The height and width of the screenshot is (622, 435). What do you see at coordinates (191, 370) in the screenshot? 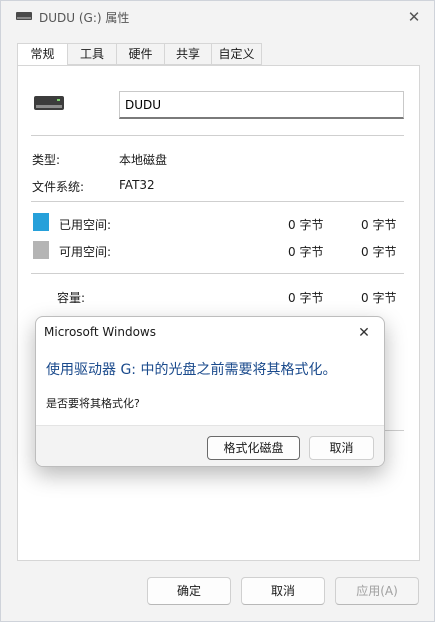
I see `dialog-heading: 使用驱动器 G: 中的光盘之前需要将其格式化。` at bounding box center [191, 370].